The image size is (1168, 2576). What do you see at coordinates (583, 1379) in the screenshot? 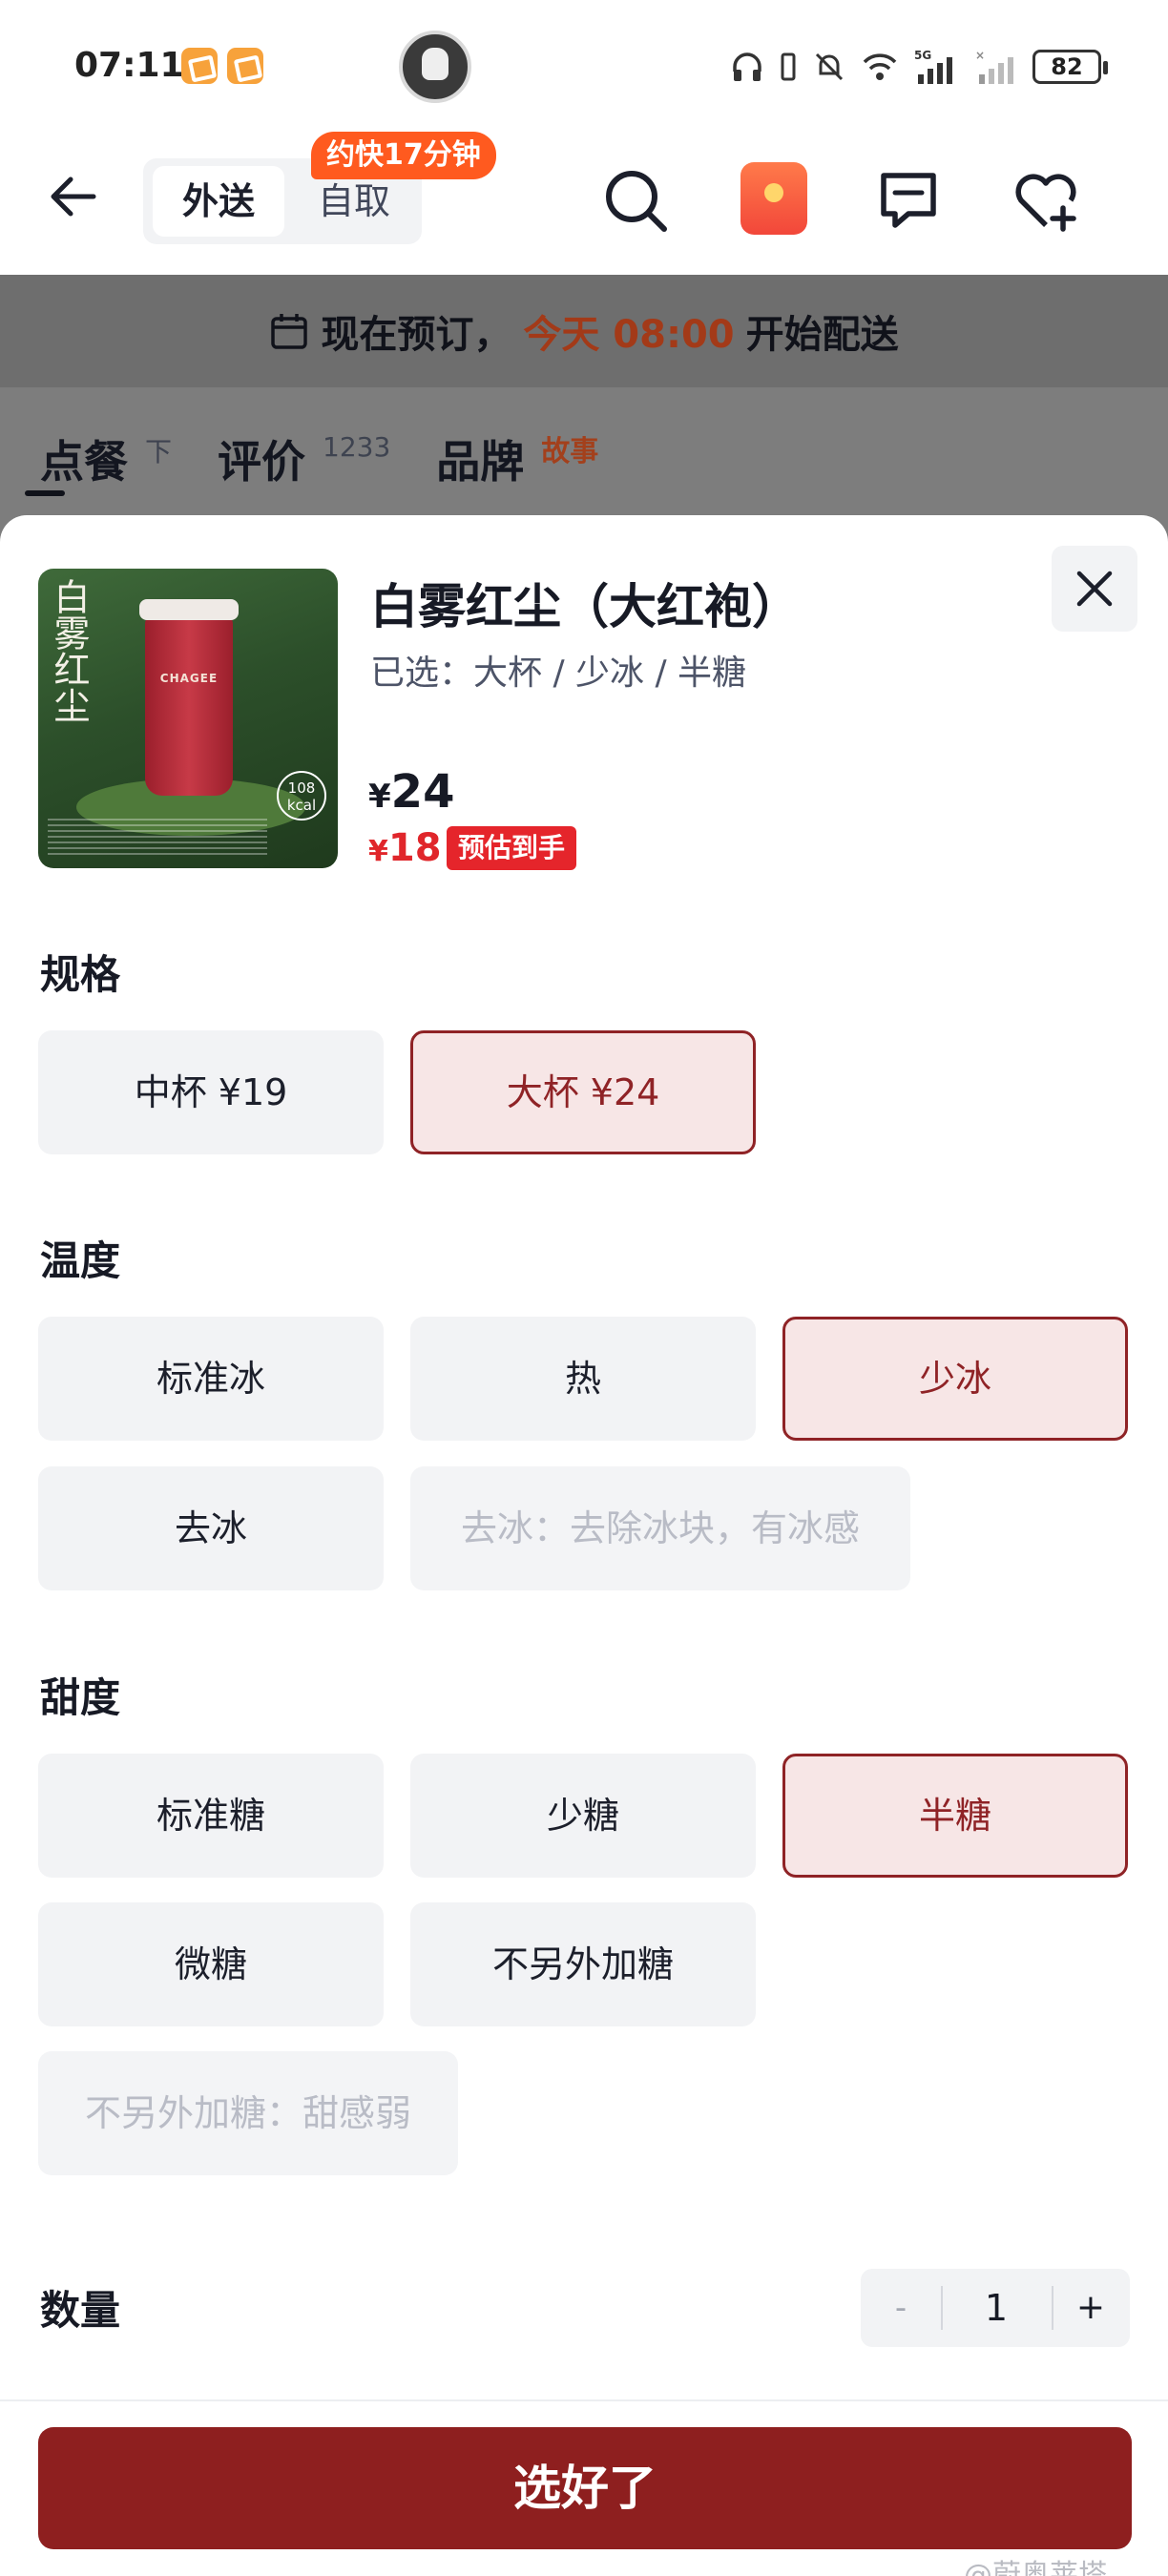
I see `temp-option-hot: 热` at bounding box center [583, 1379].